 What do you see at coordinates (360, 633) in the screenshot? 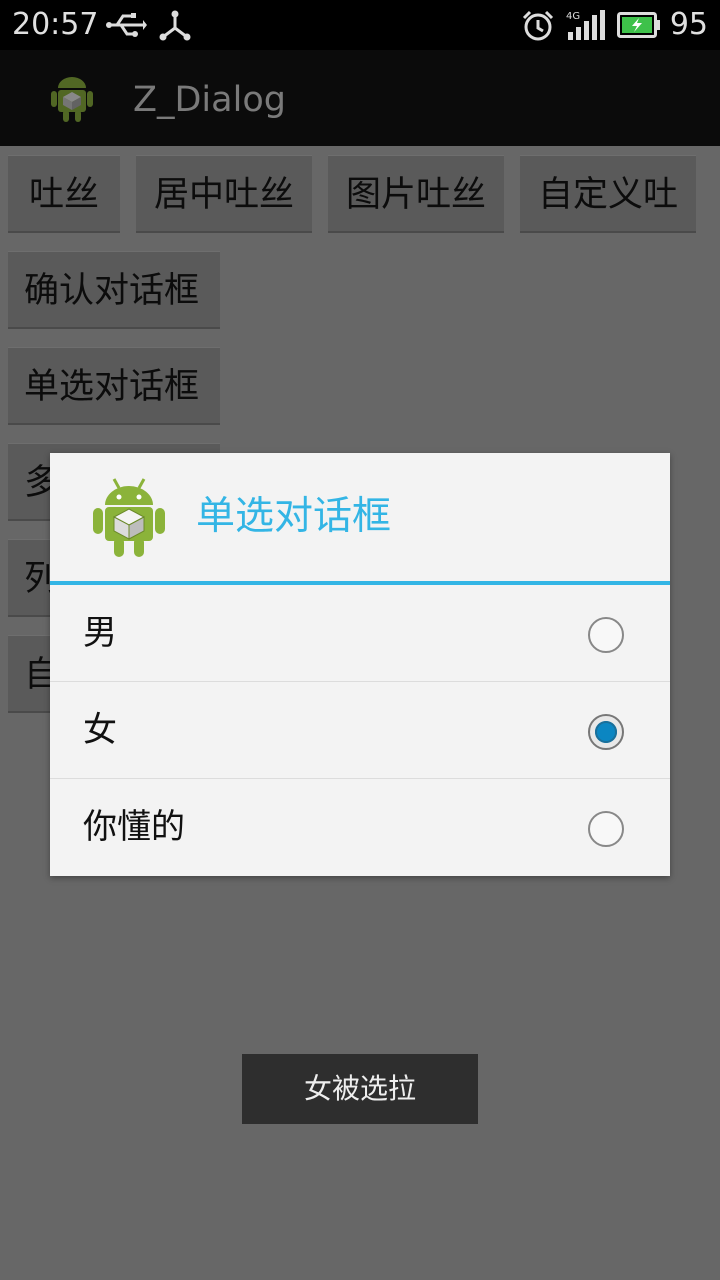
I see `option-male: 男` at bounding box center [360, 633].